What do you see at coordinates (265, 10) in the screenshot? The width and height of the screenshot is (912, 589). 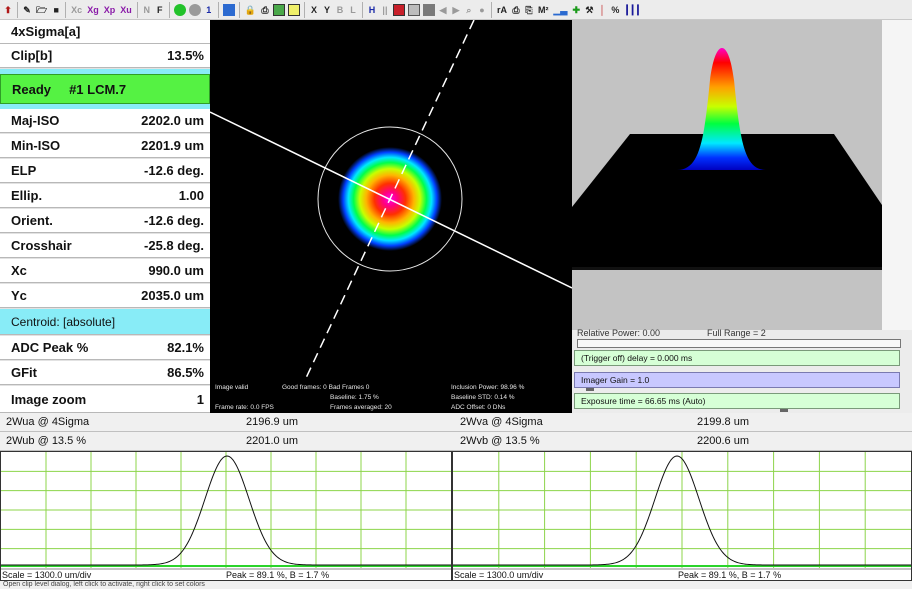 I see `print-icon: ⎙` at bounding box center [265, 10].